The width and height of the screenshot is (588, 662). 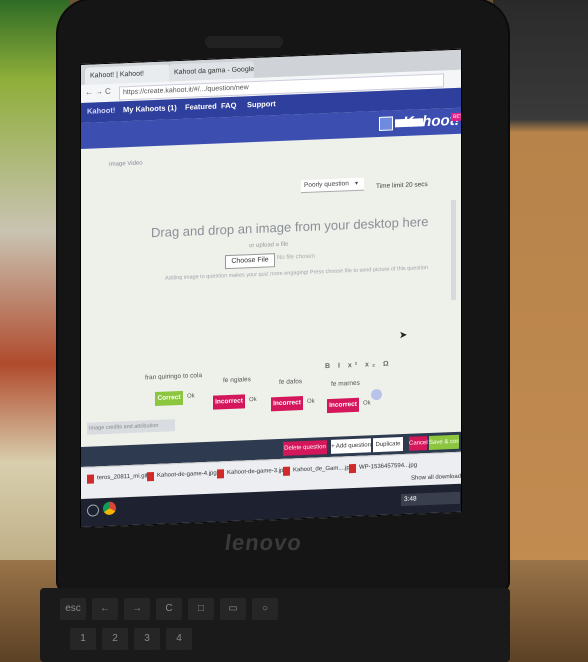 I want to click on answer-4-label: fe marnes, so click(x=345, y=384).